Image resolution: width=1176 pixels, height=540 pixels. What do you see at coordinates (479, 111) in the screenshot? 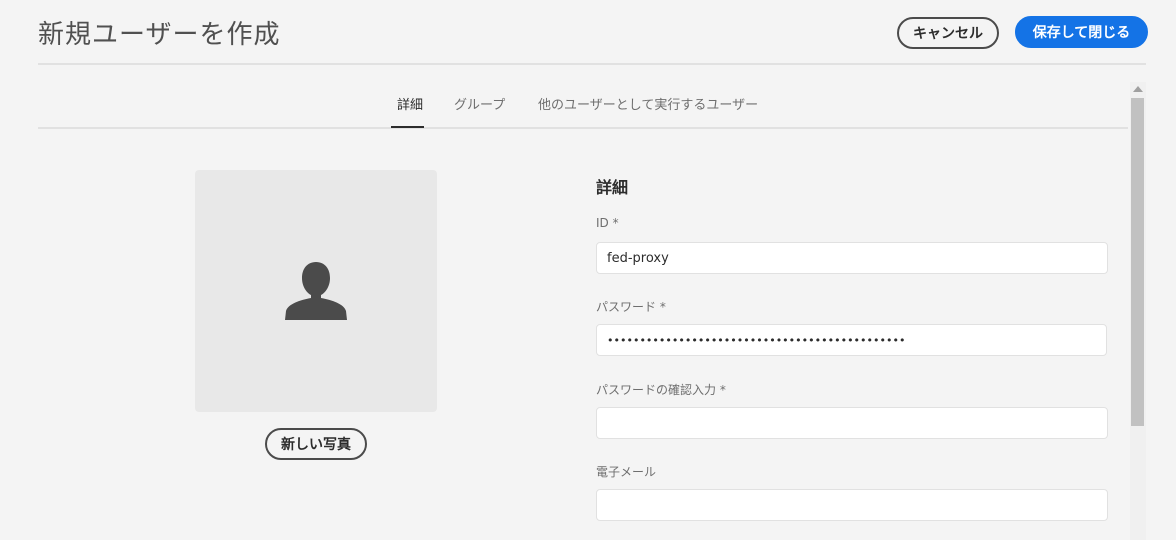
I see `tab-groups: グループ` at bounding box center [479, 111].